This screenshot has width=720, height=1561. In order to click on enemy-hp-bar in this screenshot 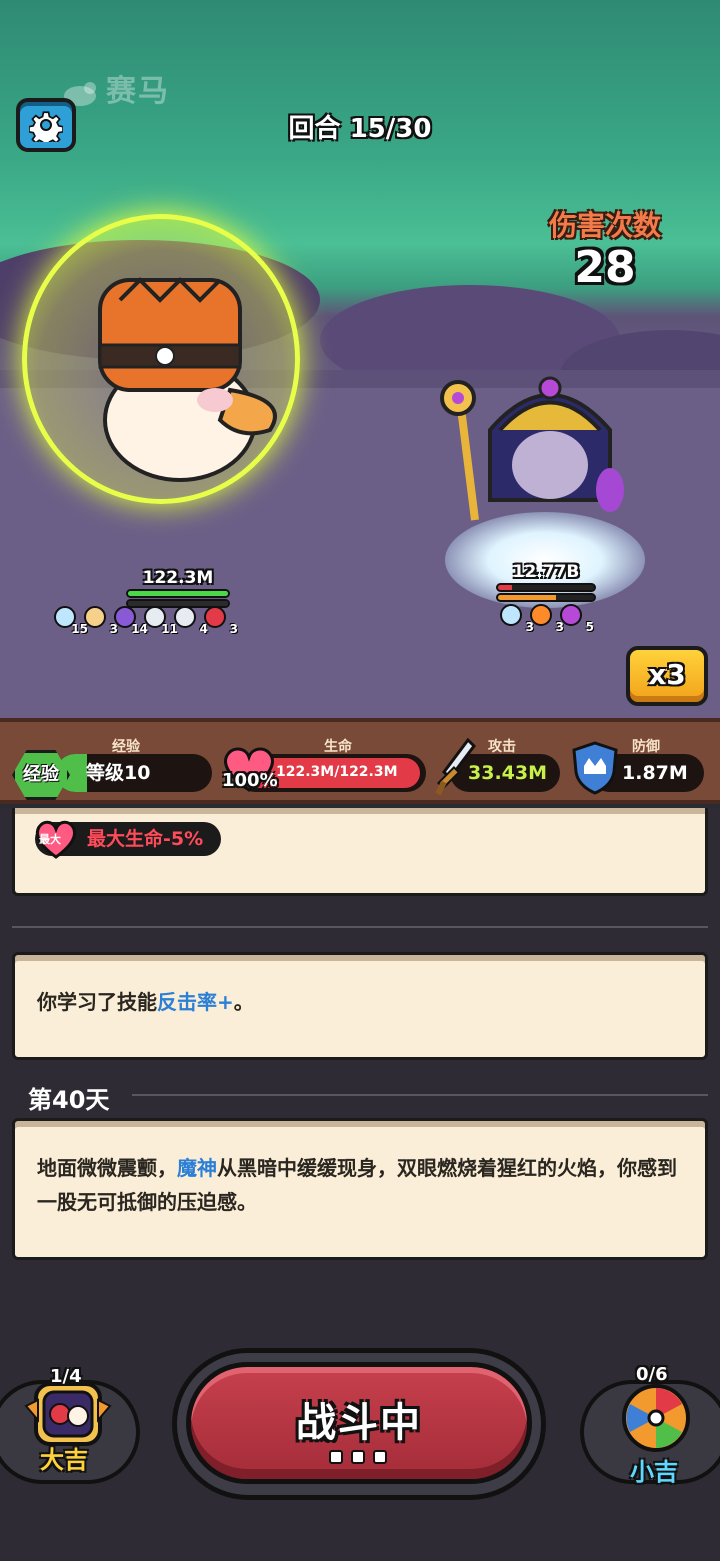, I will do `click(546, 587)`.